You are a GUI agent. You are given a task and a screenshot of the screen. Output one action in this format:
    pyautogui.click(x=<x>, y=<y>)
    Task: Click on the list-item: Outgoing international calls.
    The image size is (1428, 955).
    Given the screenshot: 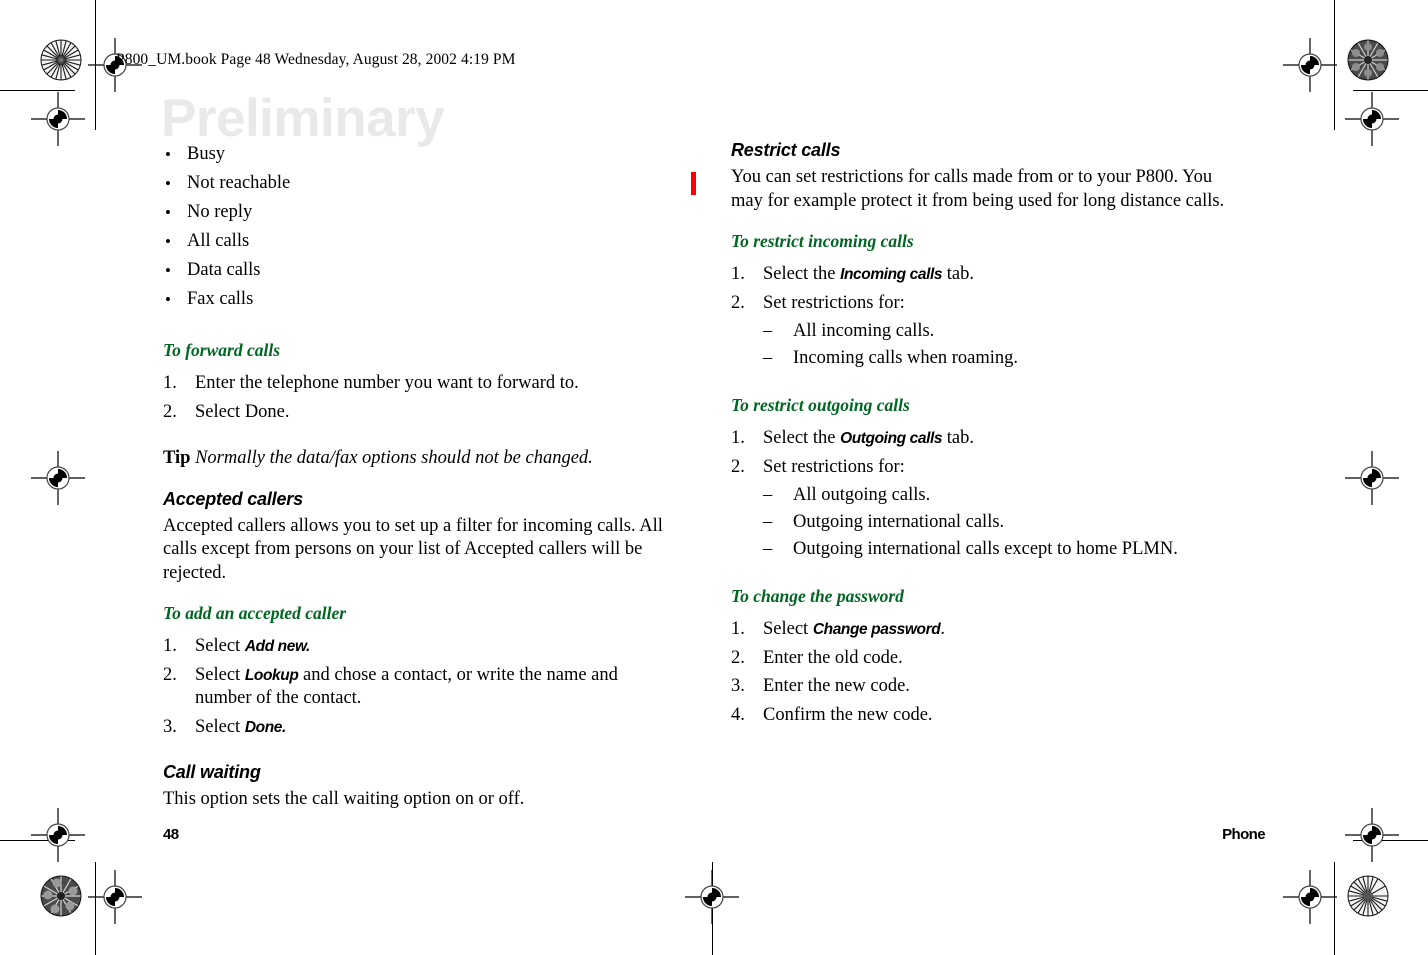 What is the action you would take?
    pyautogui.click(x=997, y=522)
    